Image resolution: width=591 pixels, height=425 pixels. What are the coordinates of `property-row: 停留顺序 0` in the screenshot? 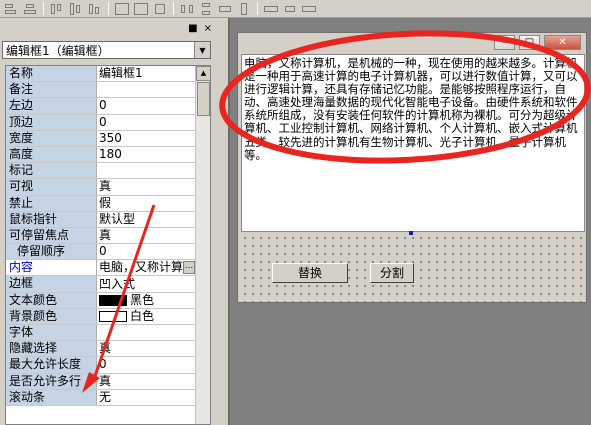 It's located at (101, 252).